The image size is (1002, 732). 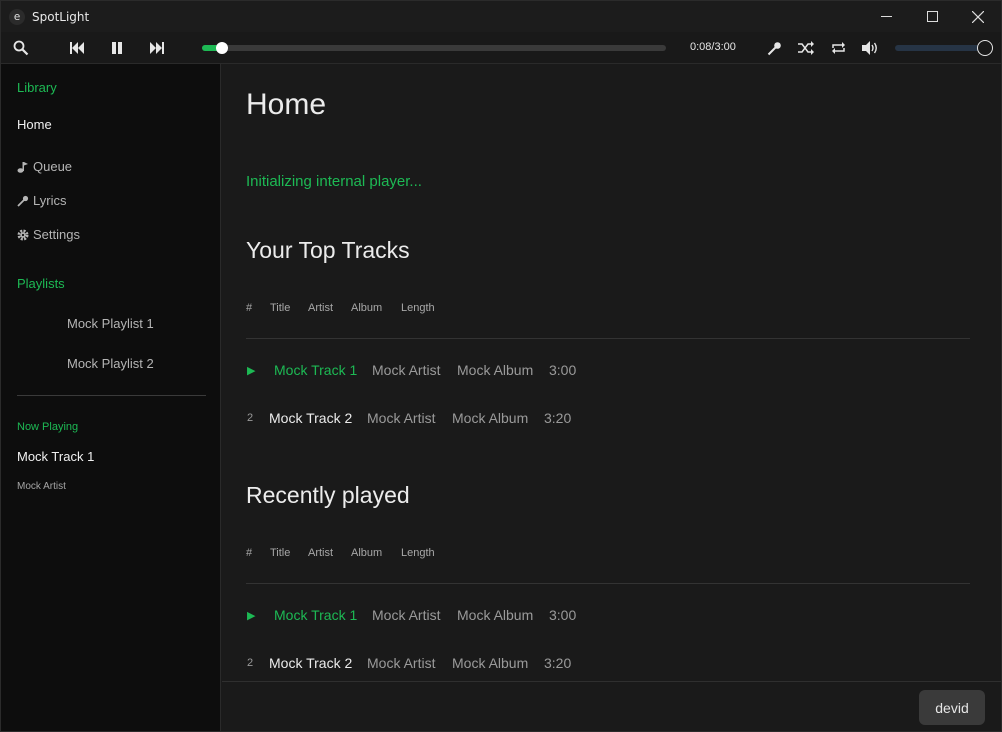 I want to click on next-button, so click(x=157, y=48).